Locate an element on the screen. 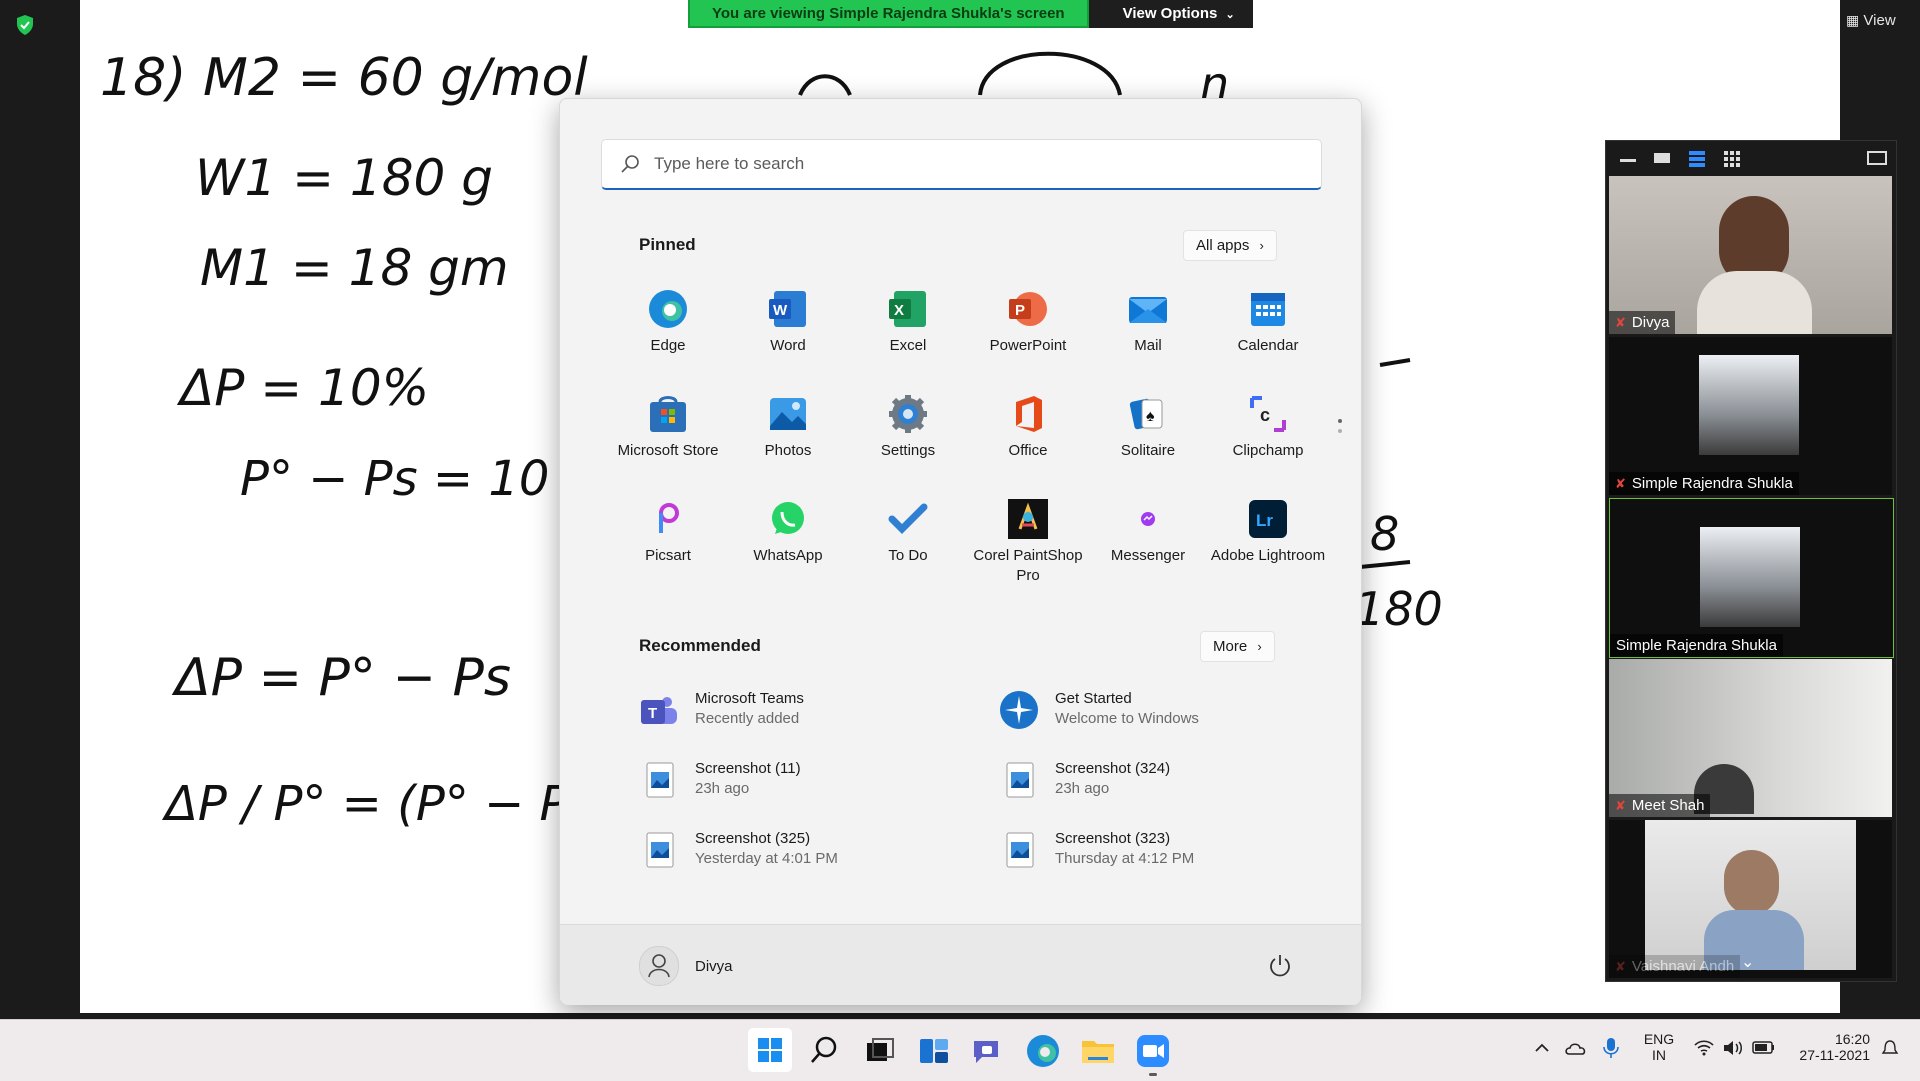  app-label: Microsoft Store is located at coordinates (668, 450).